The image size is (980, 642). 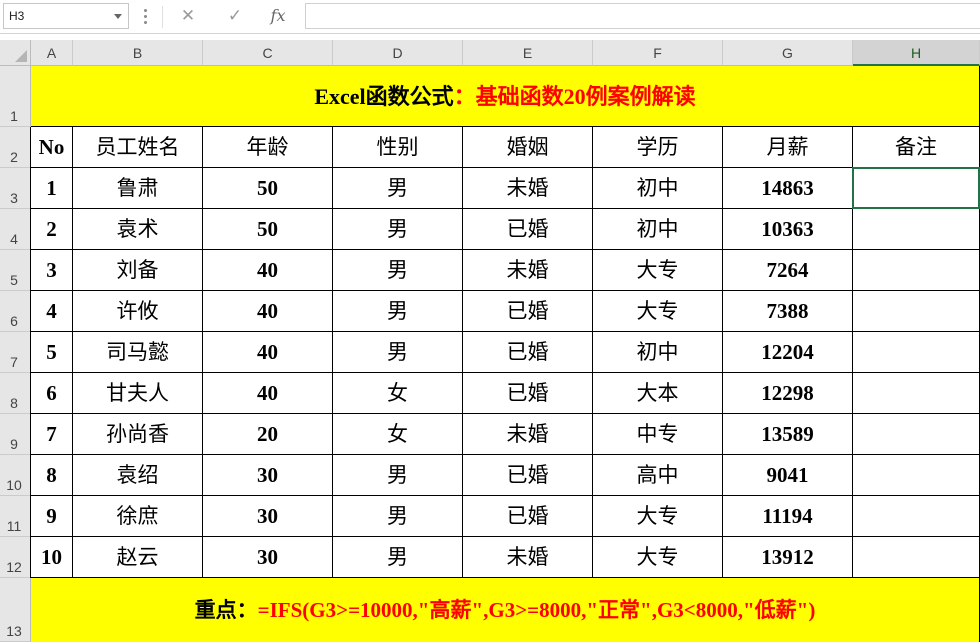 What do you see at coordinates (658, 434) in the screenshot?
I see `table-cell: 中专` at bounding box center [658, 434].